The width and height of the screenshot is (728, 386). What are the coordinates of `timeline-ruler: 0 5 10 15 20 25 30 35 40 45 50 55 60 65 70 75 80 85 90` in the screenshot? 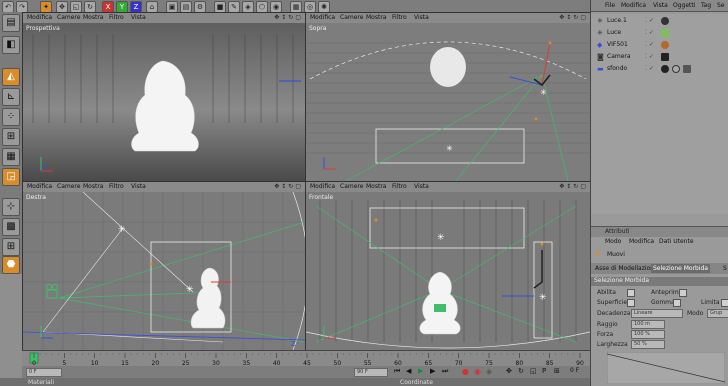 It's located at (306, 358).